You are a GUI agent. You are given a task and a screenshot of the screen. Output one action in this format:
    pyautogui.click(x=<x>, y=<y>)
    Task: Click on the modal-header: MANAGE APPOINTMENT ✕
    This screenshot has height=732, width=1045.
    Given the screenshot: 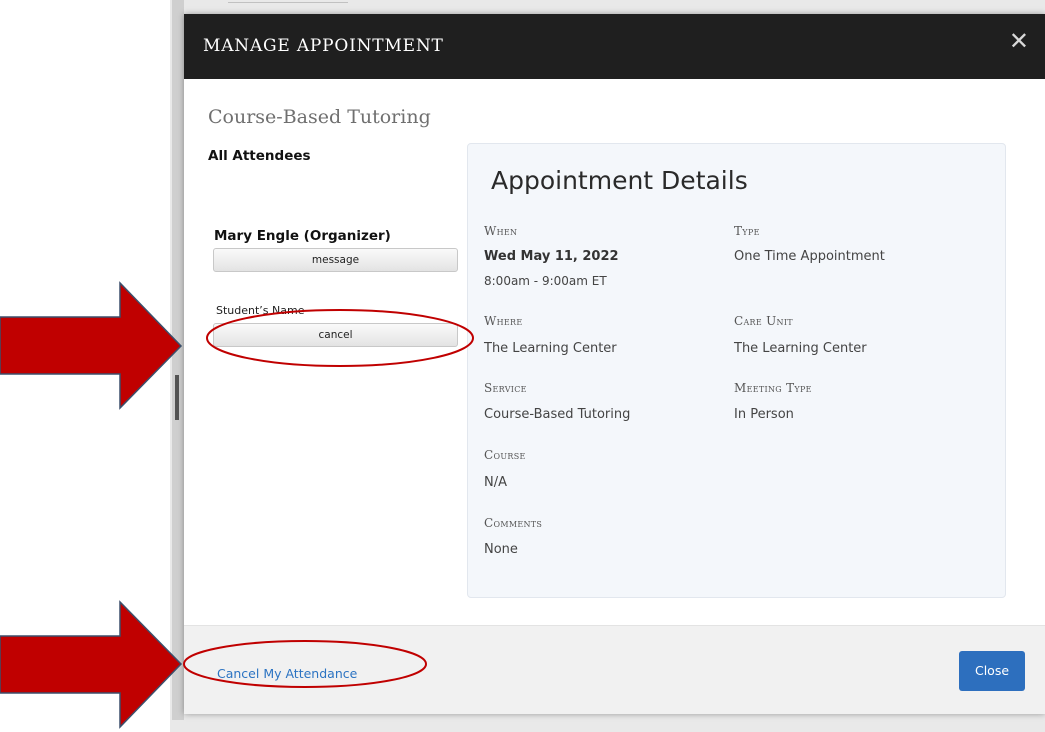 What is the action you would take?
    pyautogui.click(x=614, y=46)
    